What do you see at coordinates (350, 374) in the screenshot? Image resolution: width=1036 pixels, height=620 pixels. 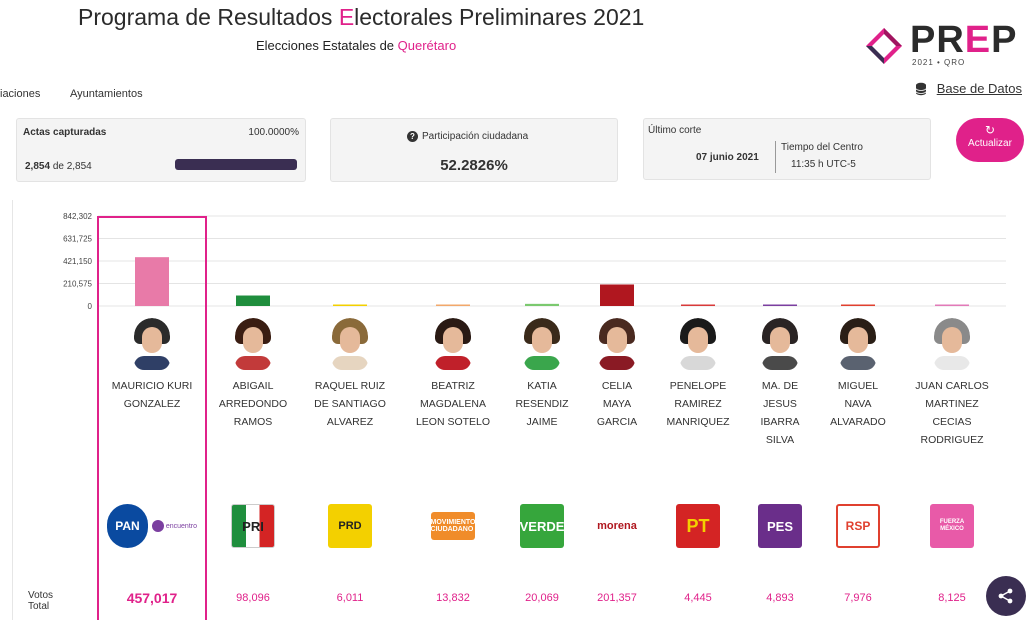 I see `candidate-card: RAQUEL RUIZ DE SANTIAGO ALVAREZ` at bounding box center [350, 374].